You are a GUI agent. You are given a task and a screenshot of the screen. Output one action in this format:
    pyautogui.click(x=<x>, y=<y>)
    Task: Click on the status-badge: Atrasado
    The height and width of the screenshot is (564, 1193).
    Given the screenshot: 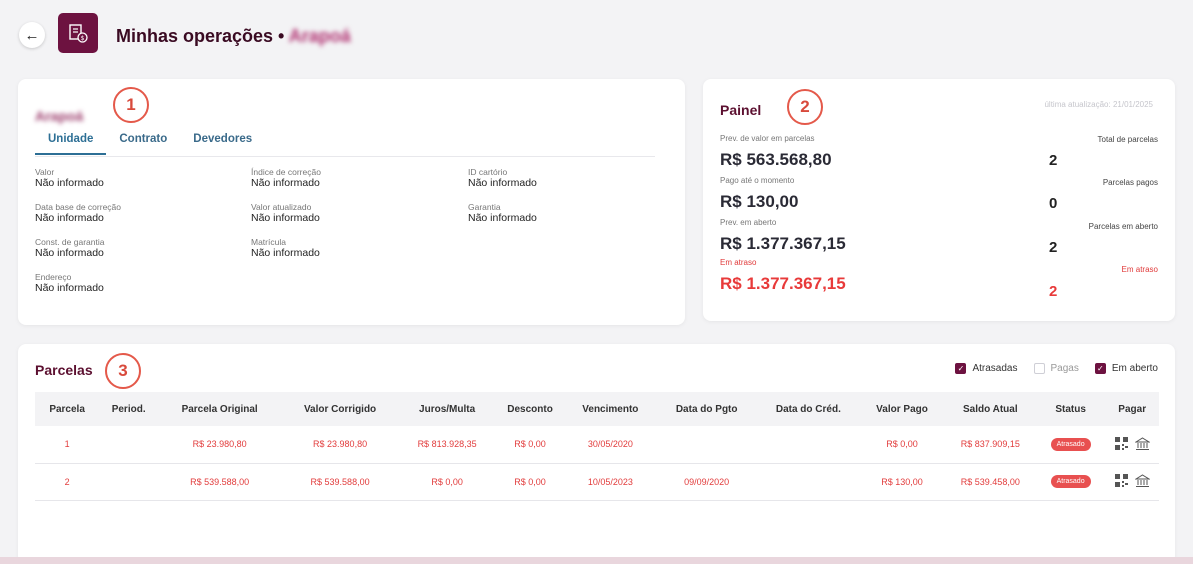 What is the action you would take?
    pyautogui.click(x=1070, y=444)
    